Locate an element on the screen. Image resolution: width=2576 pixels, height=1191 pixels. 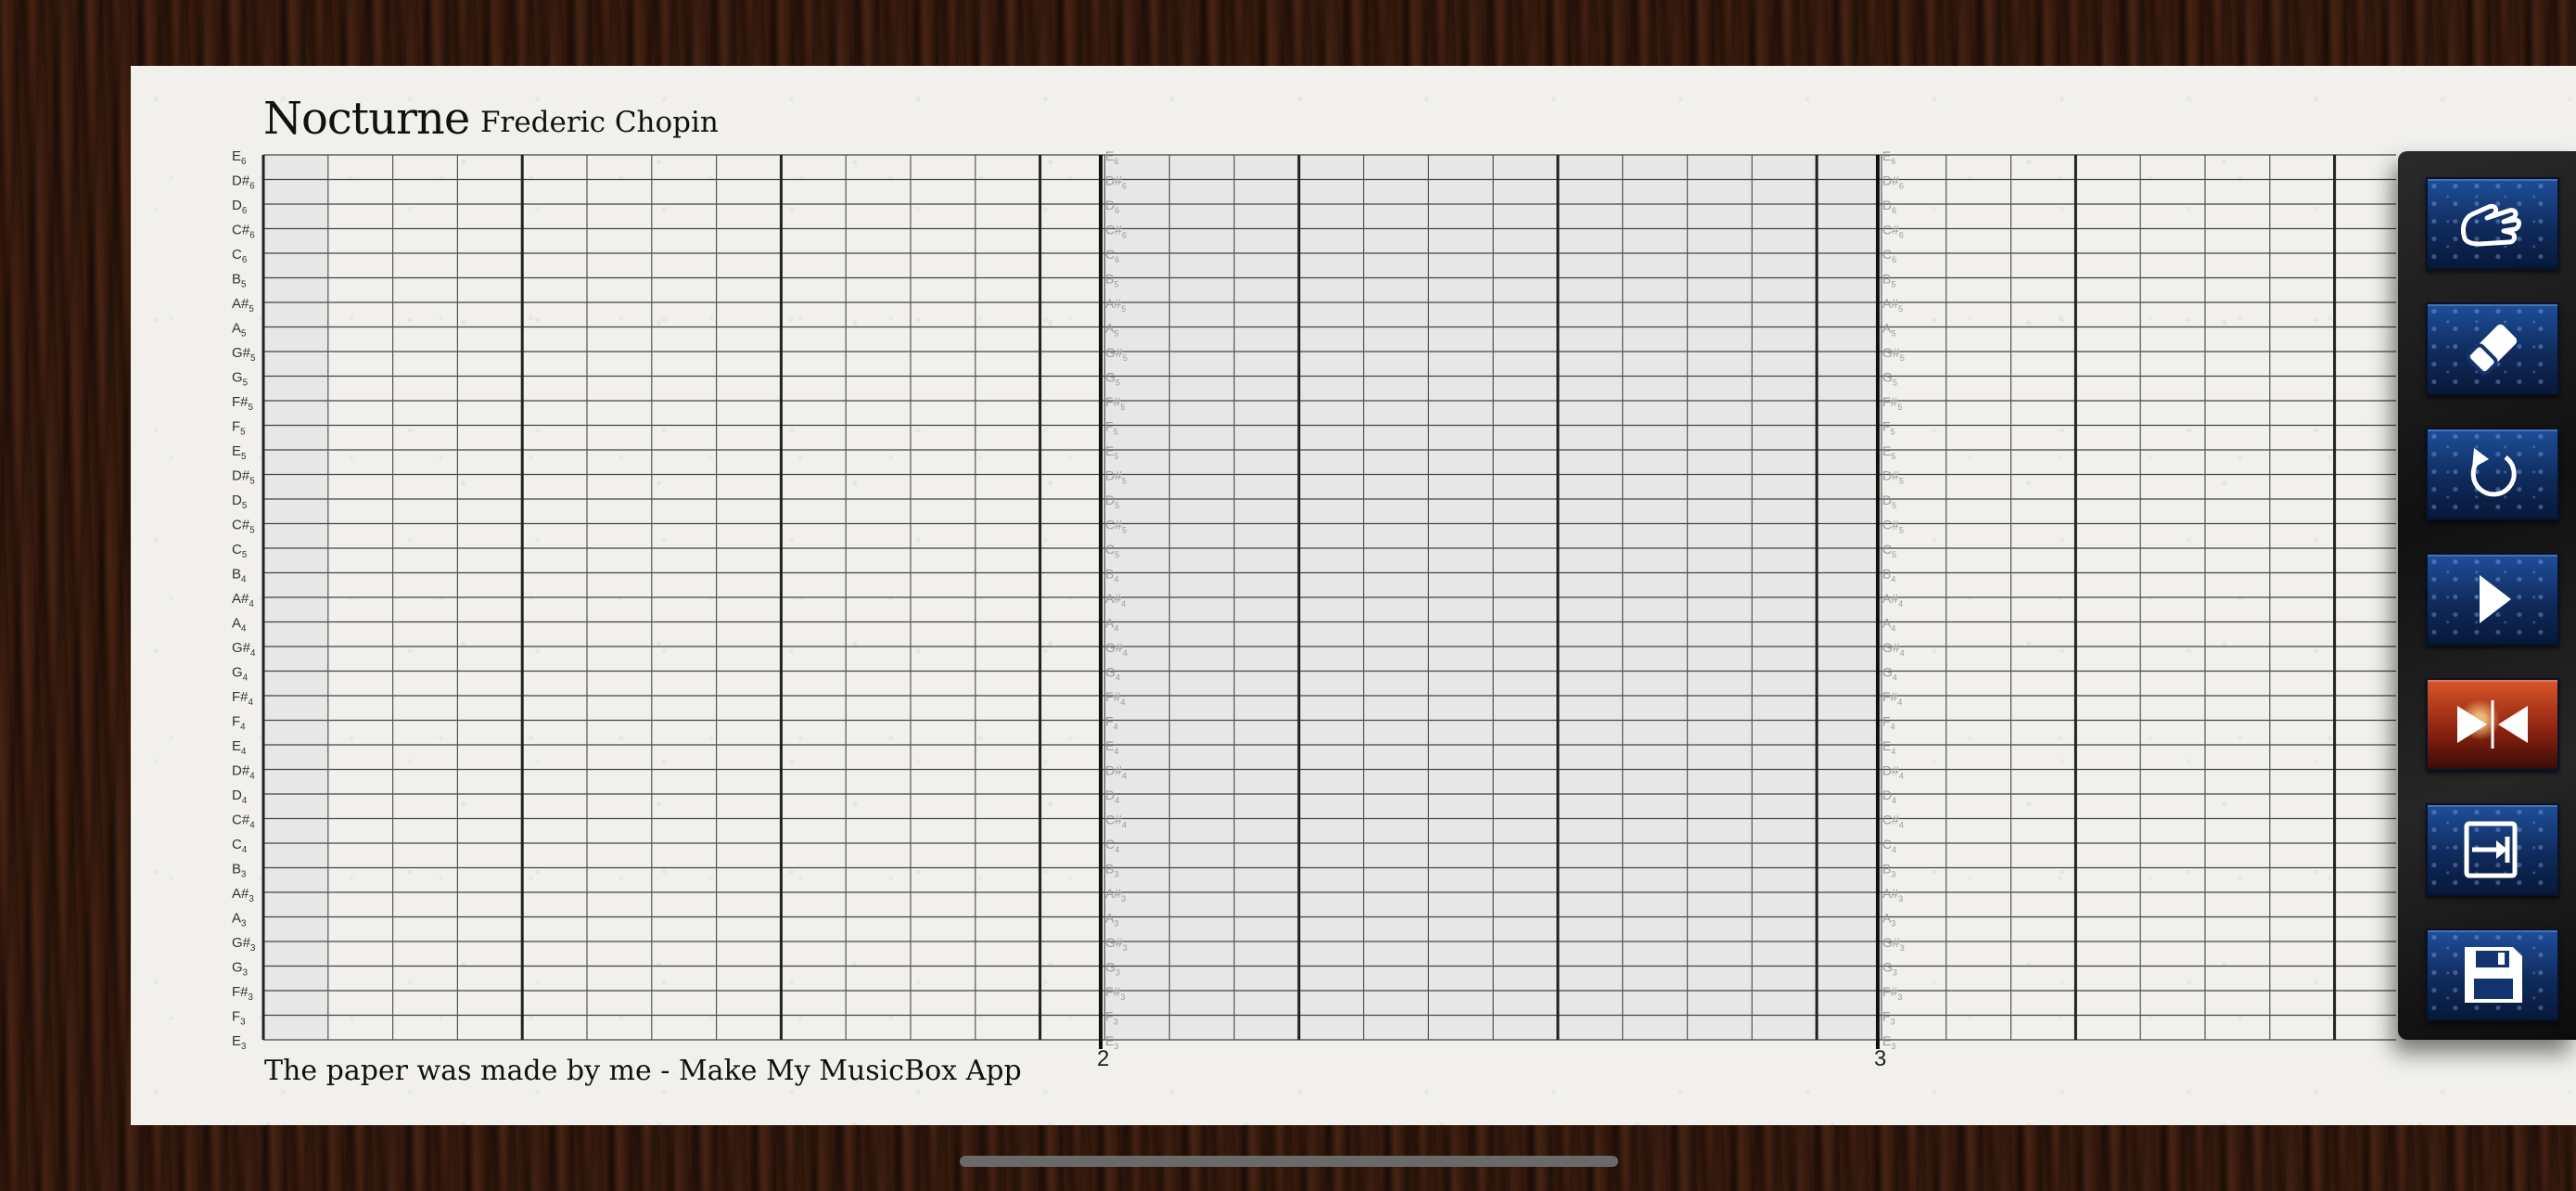
note-label: E3 is located at coordinates (239, 1042).